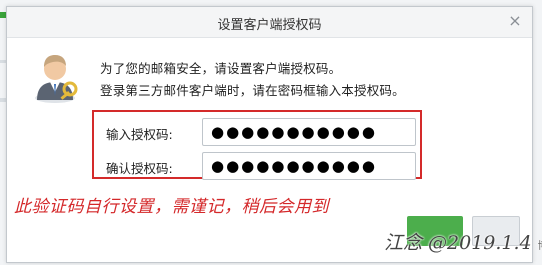  I want to click on auth-code-input, so click(309, 132).